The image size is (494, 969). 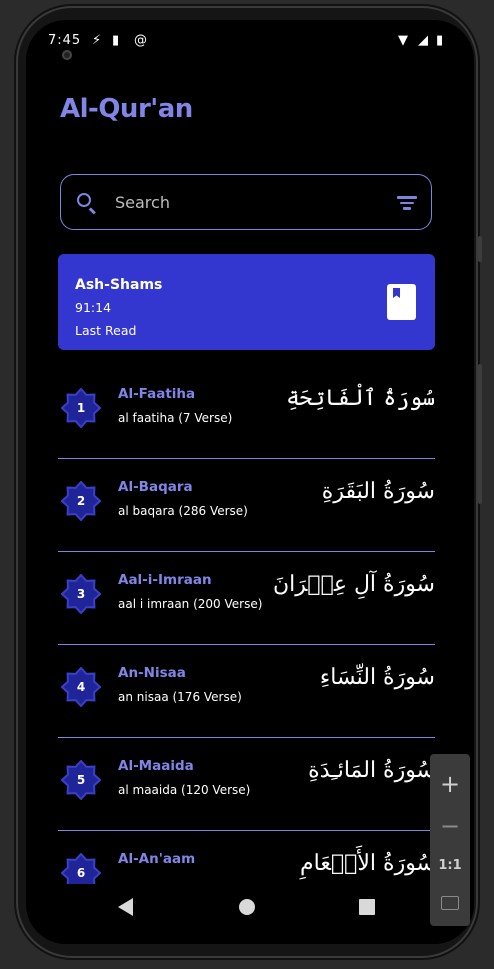 What do you see at coordinates (183, 511) in the screenshot?
I see `surah-subtitle: al baqara (286 Verse)` at bounding box center [183, 511].